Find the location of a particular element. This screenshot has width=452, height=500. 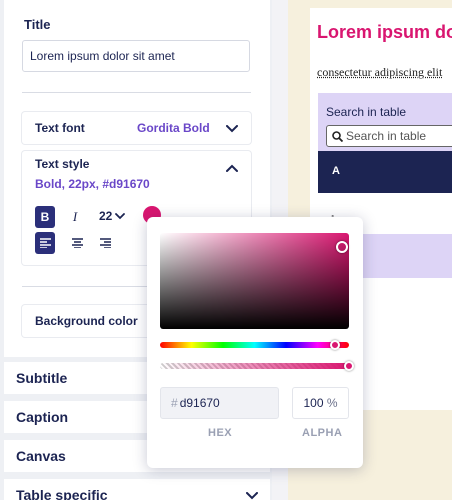

text-font-value: Gordita Bold is located at coordinates (173, 128).